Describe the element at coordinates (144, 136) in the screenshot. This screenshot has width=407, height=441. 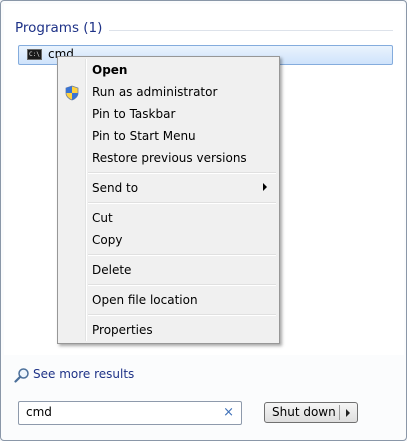
I see `menu-item-pin-to-start-menu: Pin to Start Menu` at that location.